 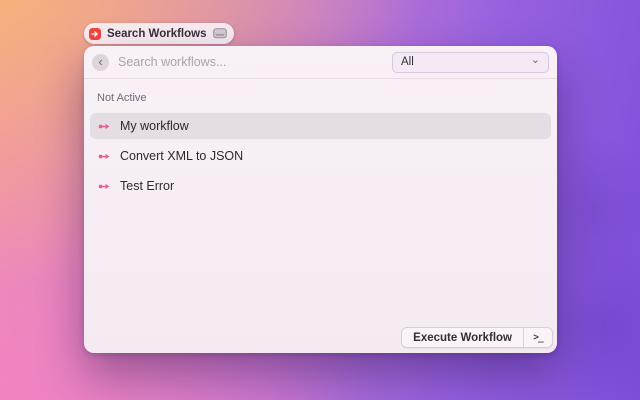 I want to click on window-title-badge: Search Workflows, so click(x=159, y=33).